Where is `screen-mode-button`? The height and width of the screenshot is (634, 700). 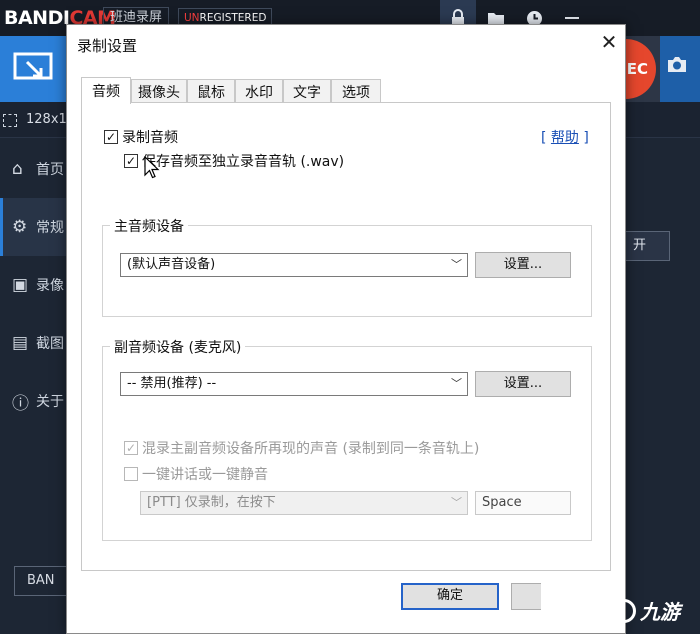
screen-mode-button is located at coordinates (33, 69).